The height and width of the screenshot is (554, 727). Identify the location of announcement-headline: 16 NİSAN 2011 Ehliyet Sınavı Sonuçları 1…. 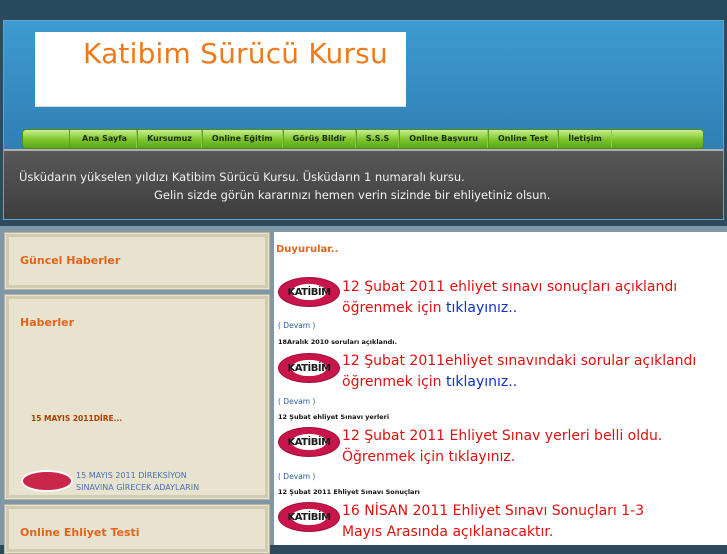
(493, 511).